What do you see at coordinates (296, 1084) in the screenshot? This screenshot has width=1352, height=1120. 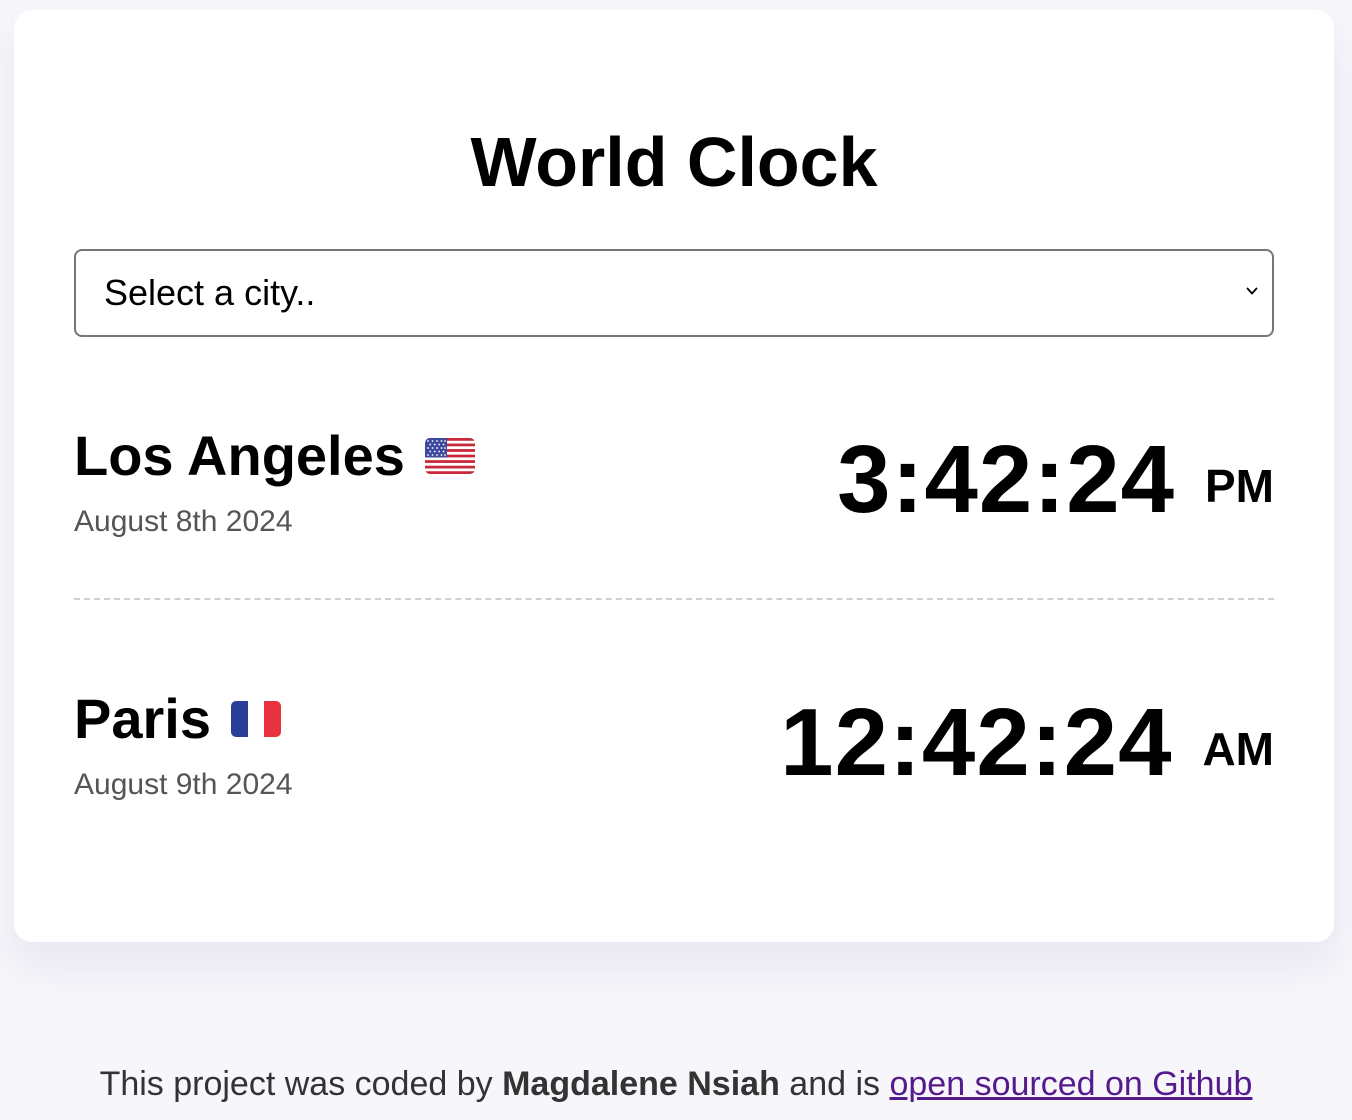 I see `footer-prefix: This project was coded by` at bounding box center [296, 1084].